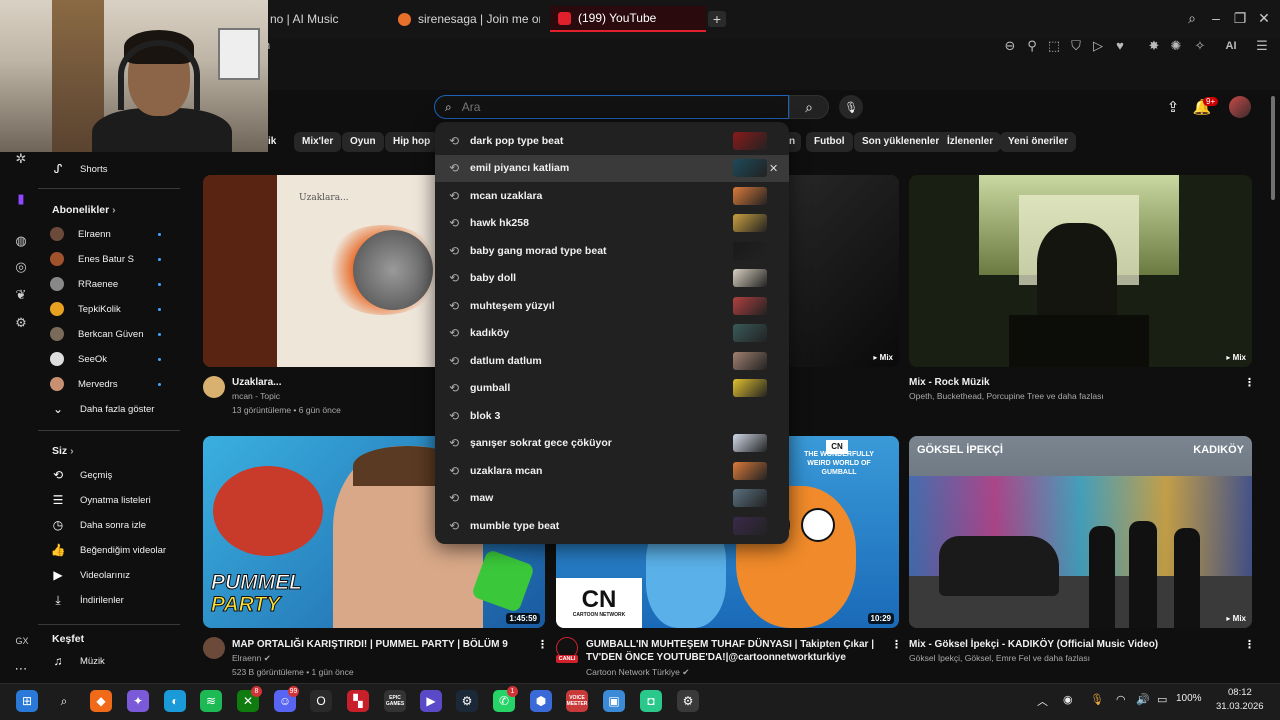 The height and width of the screenshot is (720, 1280). What do you see at coordinates (79, 169) in the screenshot?
I see `sidebar-item-shorts: ᔑ Shorts` at bounding box center [79, 169].